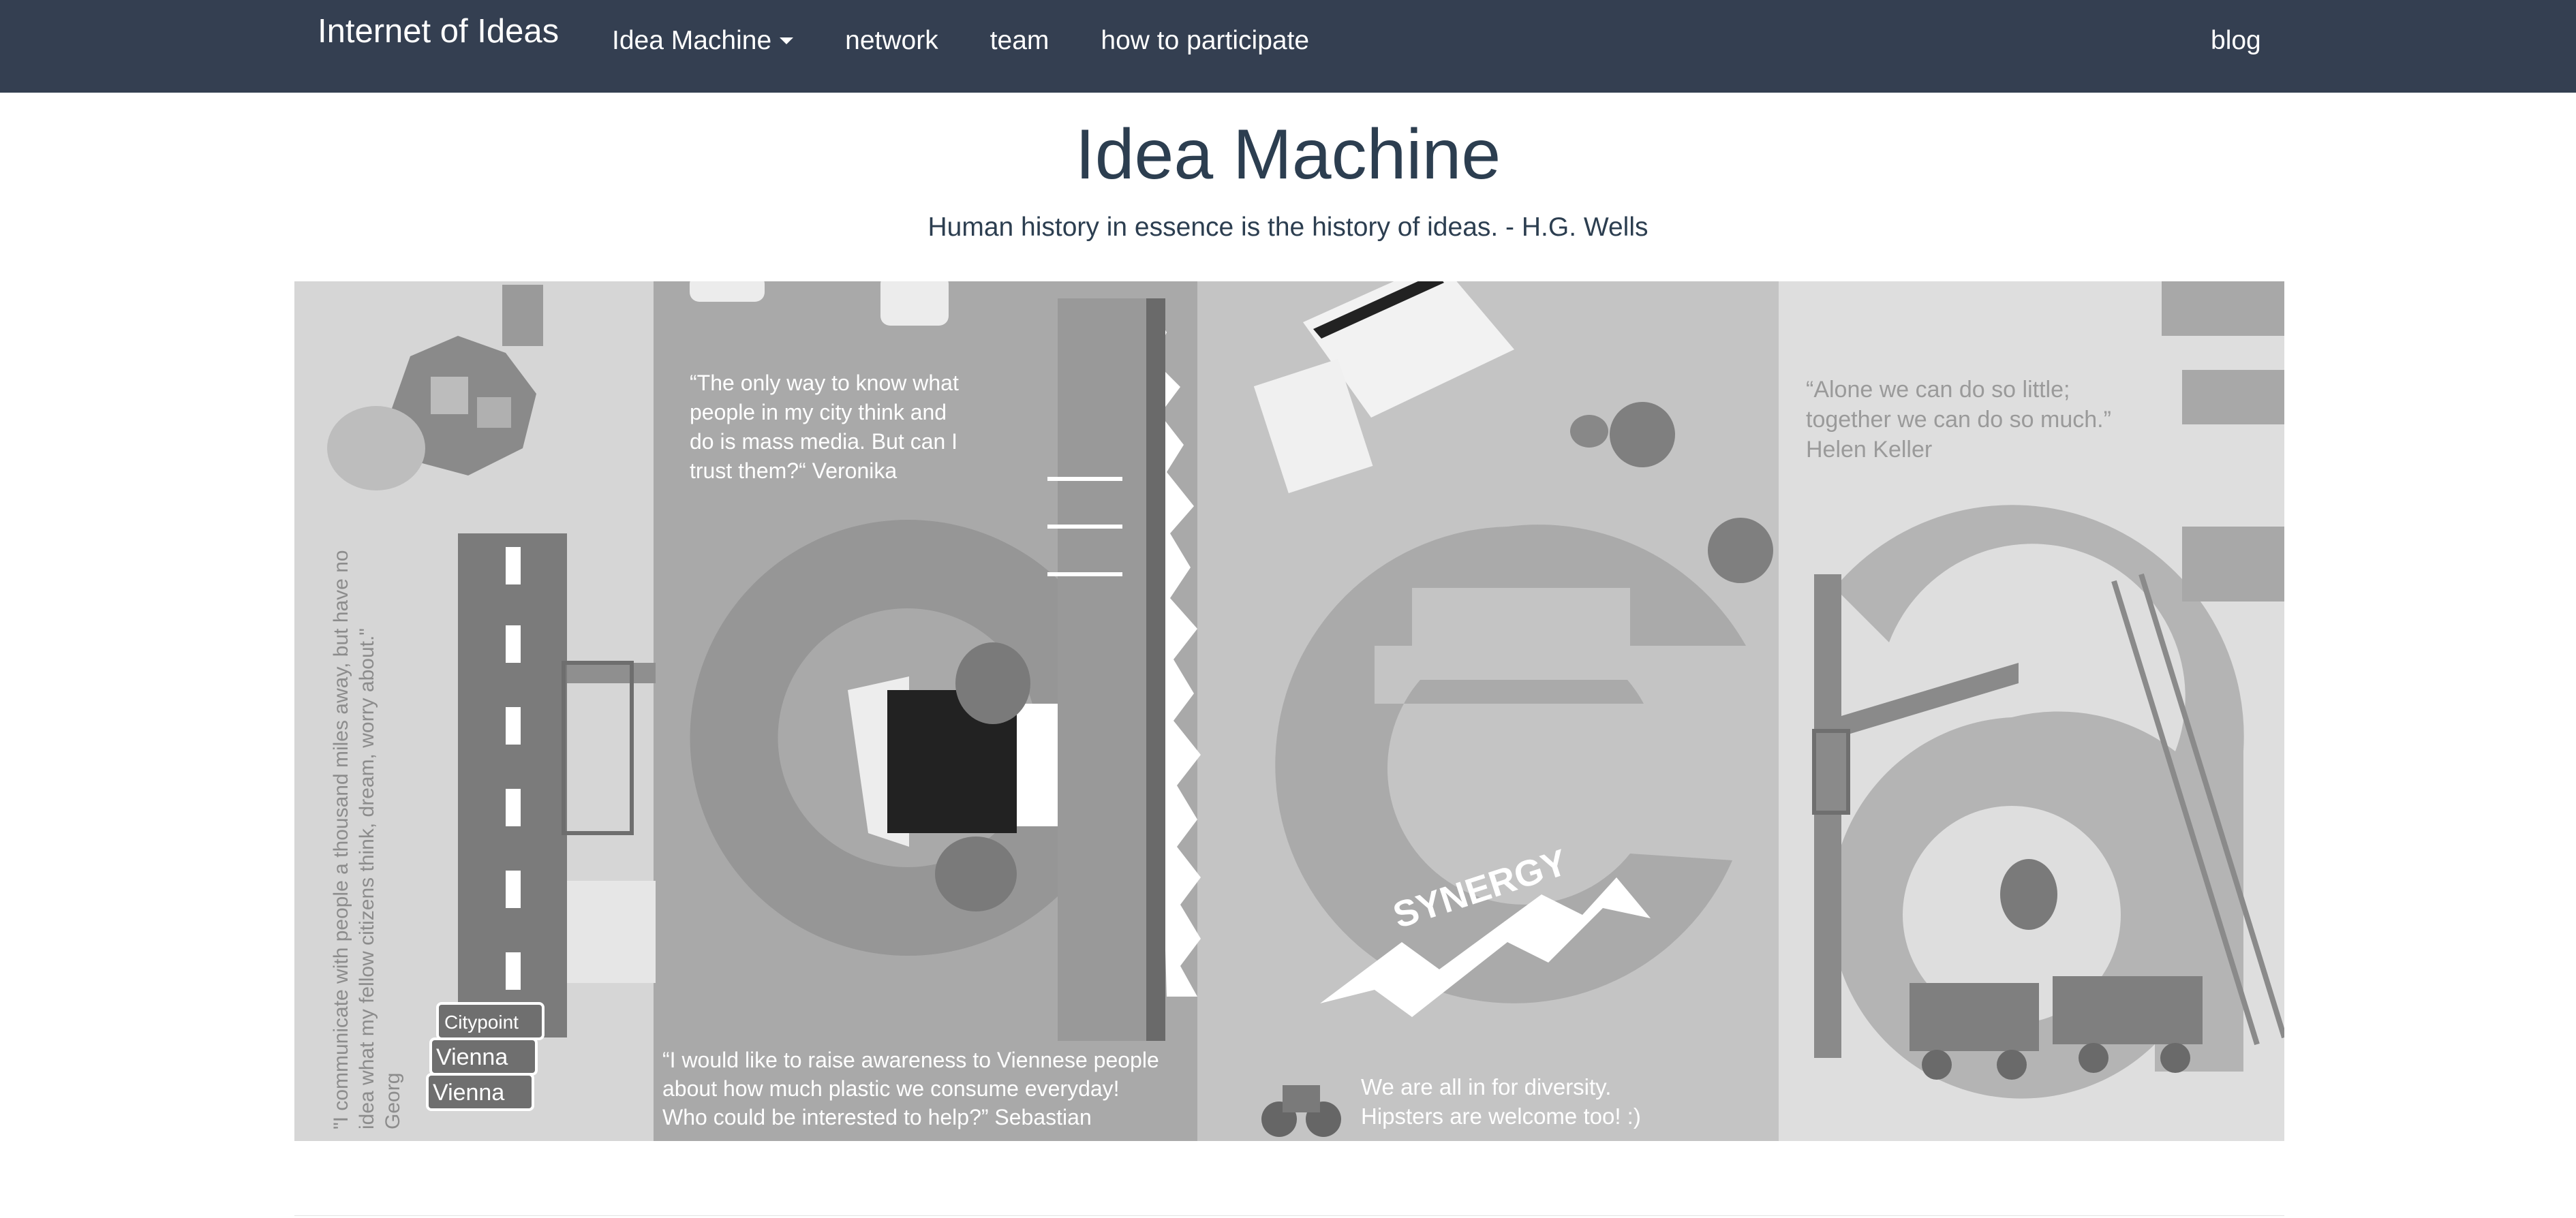  I want to click on quote-keller-line-3: Helen Keller, so click(1869, 450).